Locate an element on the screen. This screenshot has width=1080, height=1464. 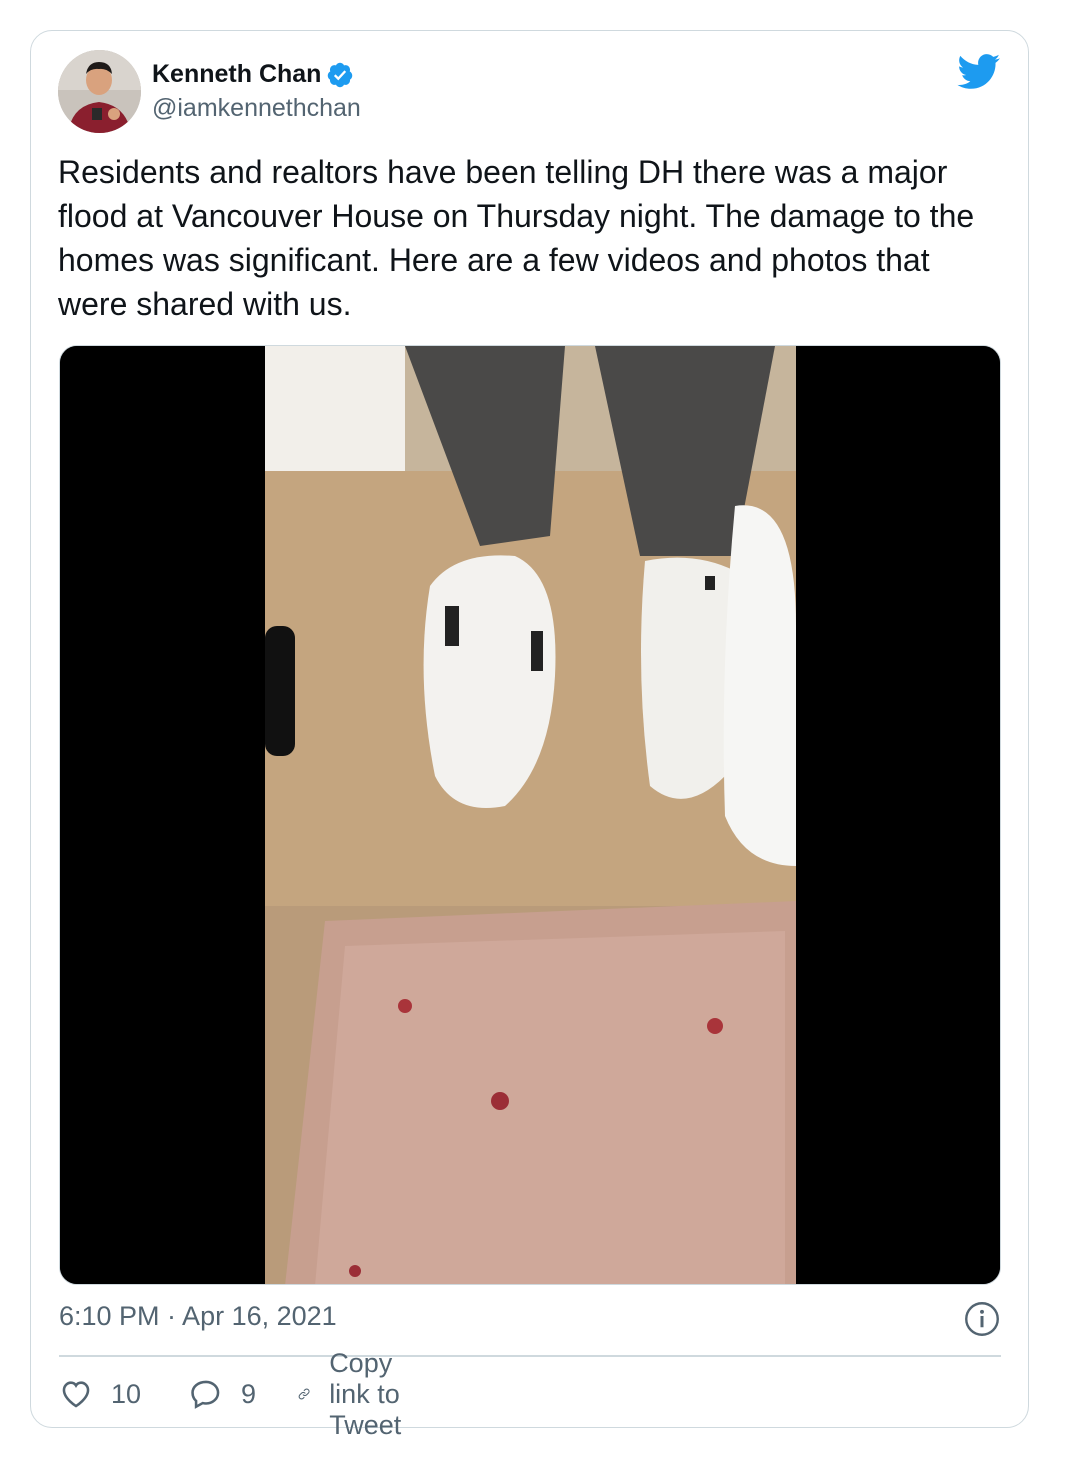
link-icon is located at coordinates (304, 1394).